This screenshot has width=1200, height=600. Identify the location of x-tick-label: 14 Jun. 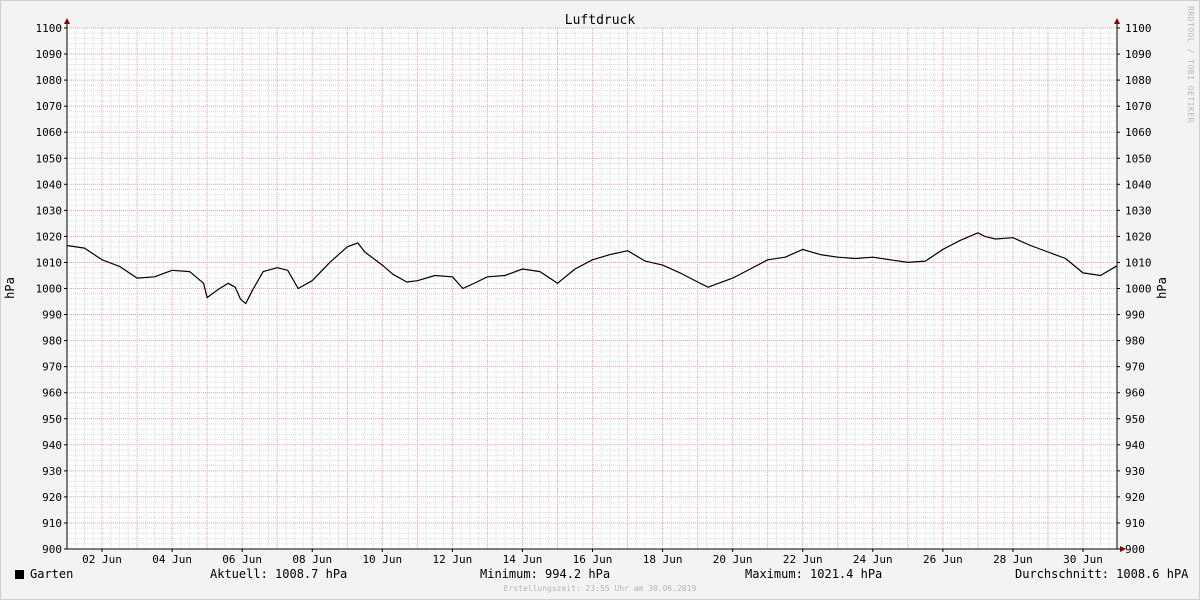
(523, 559).